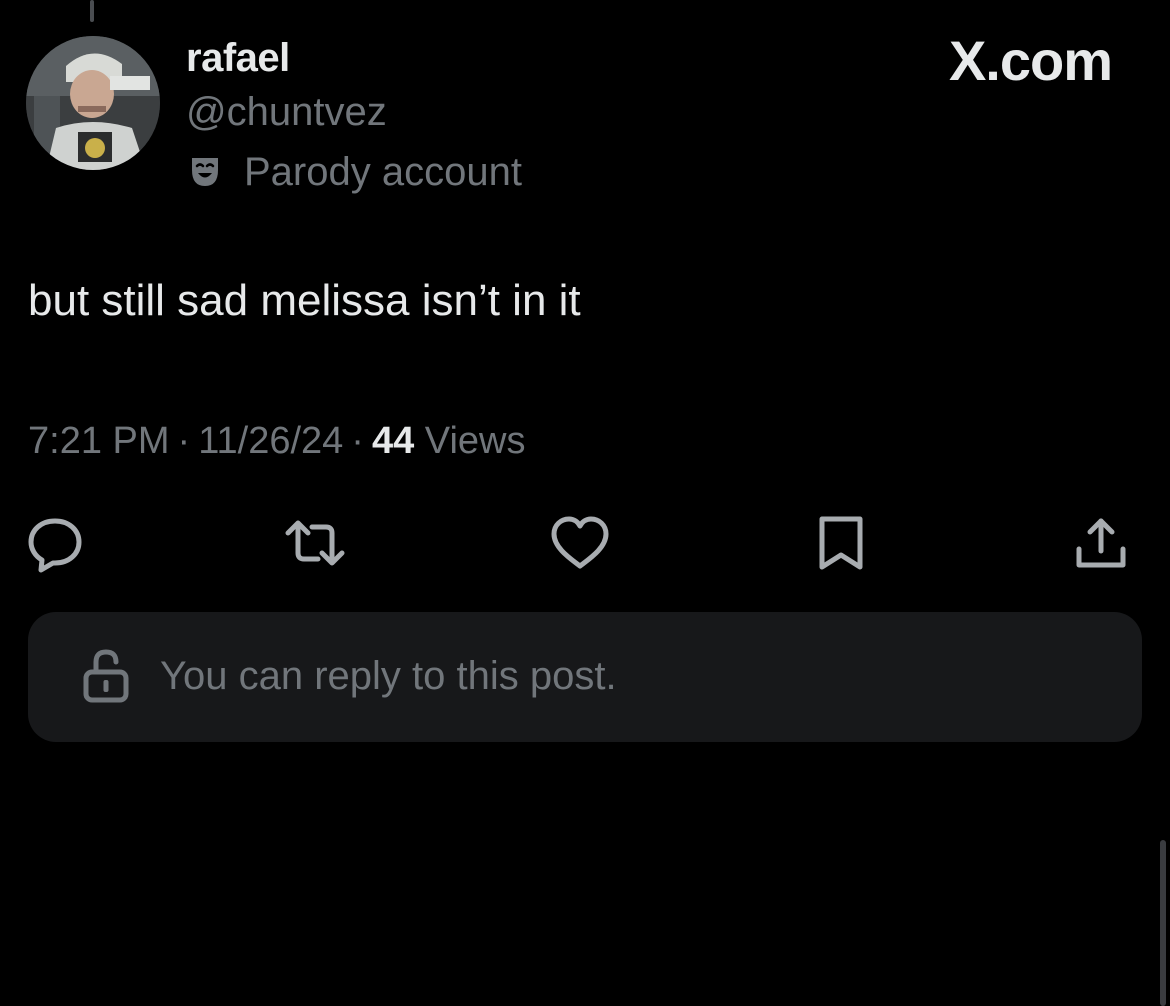 The width and height of the screenshot is (1170, 1006). What do you see at coordinates (1030, 60) in the screenshot?
I see `x-com-watermark: X.com` at bounding box center [1030, 60].